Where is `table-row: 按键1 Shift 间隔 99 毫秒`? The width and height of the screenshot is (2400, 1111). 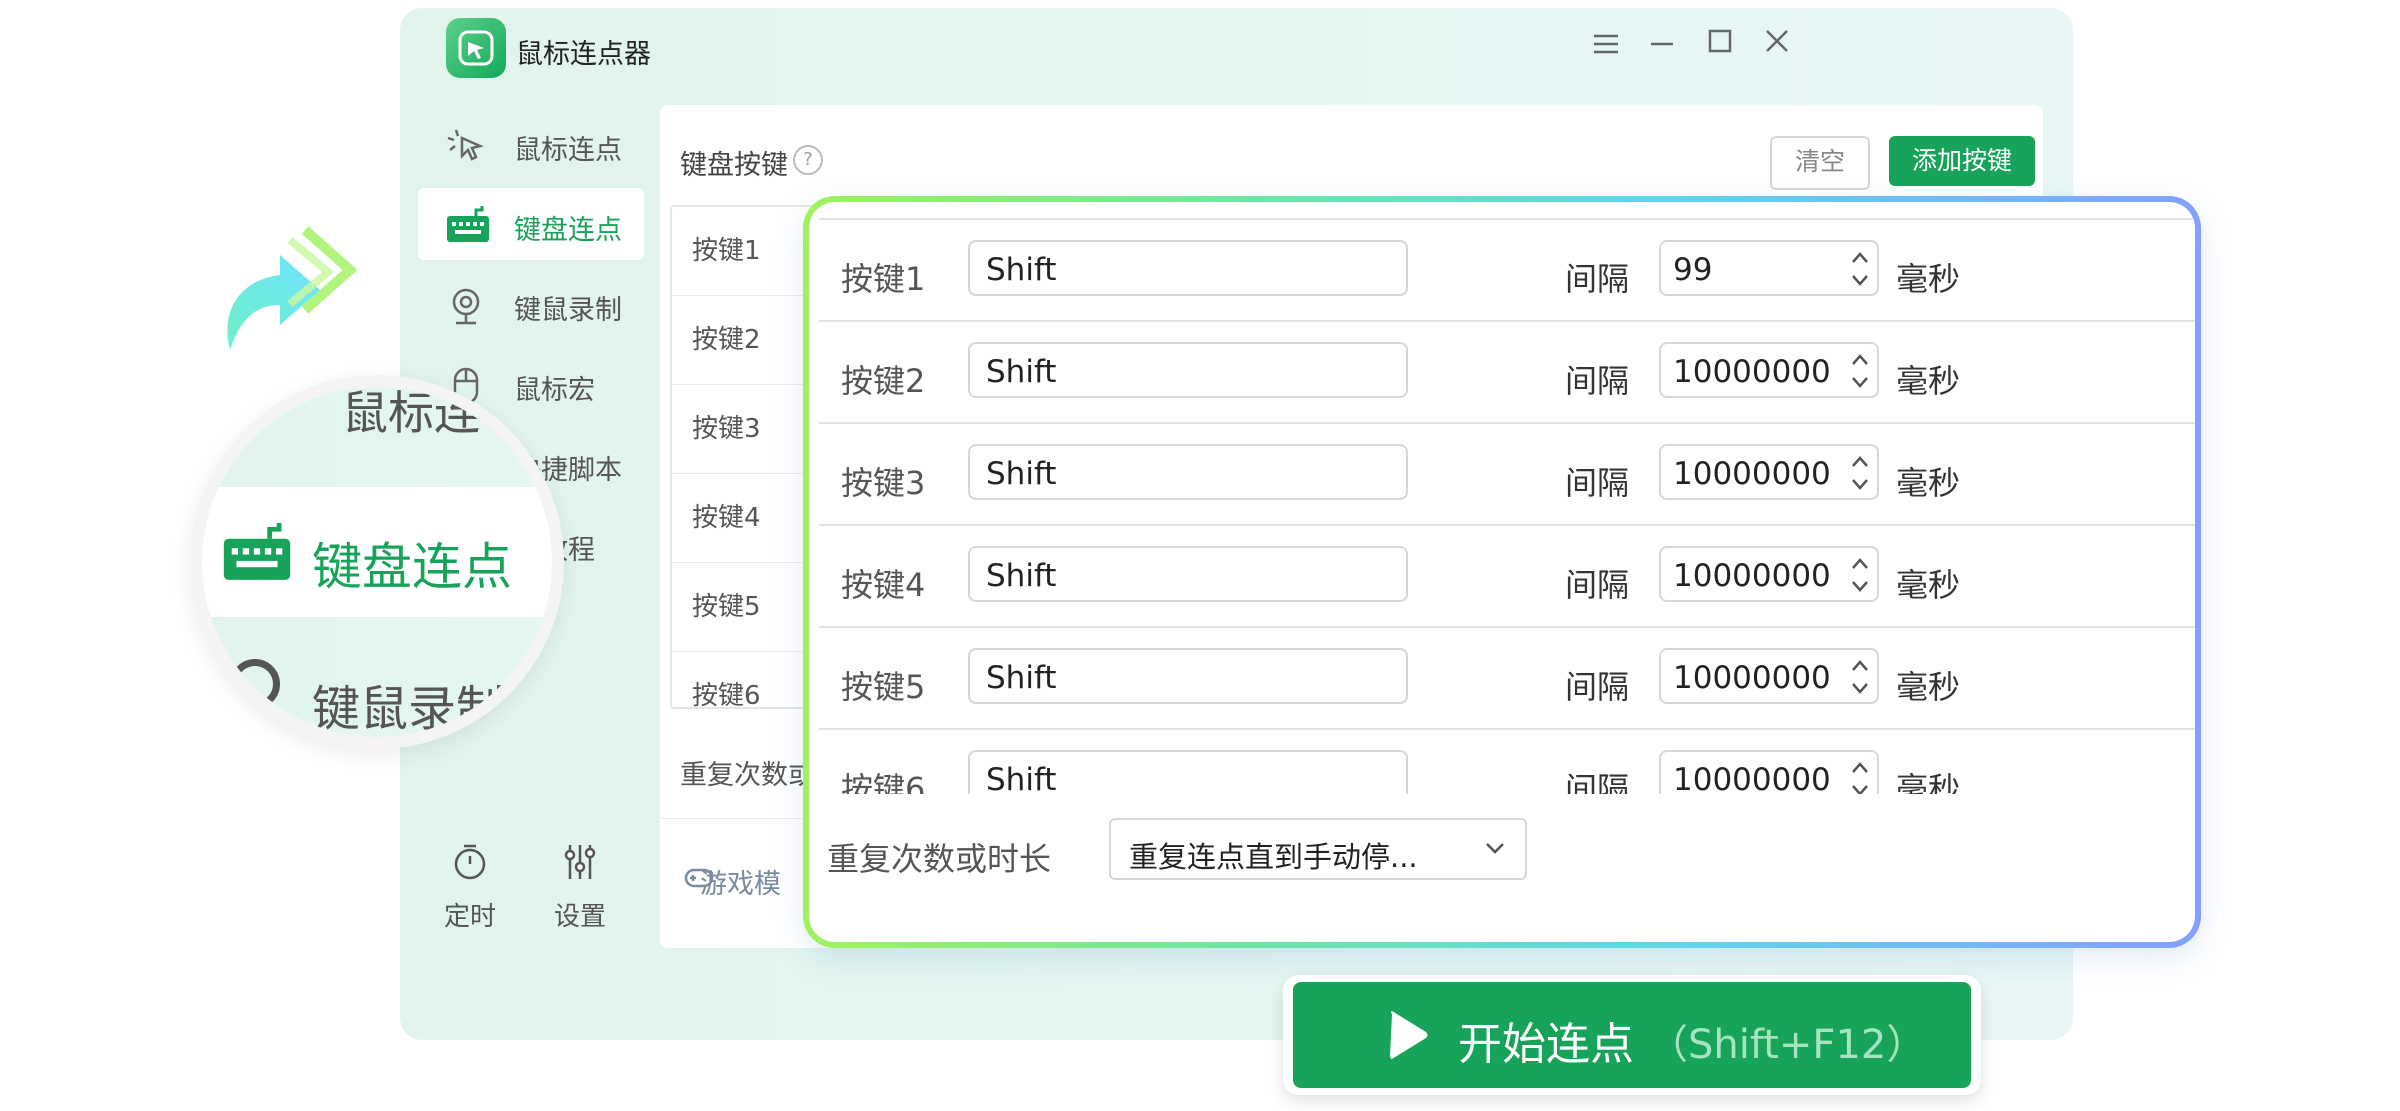
table-row: 按键1 Shift 间隔 99 毫秒 is located at coordinates (1507, 271).